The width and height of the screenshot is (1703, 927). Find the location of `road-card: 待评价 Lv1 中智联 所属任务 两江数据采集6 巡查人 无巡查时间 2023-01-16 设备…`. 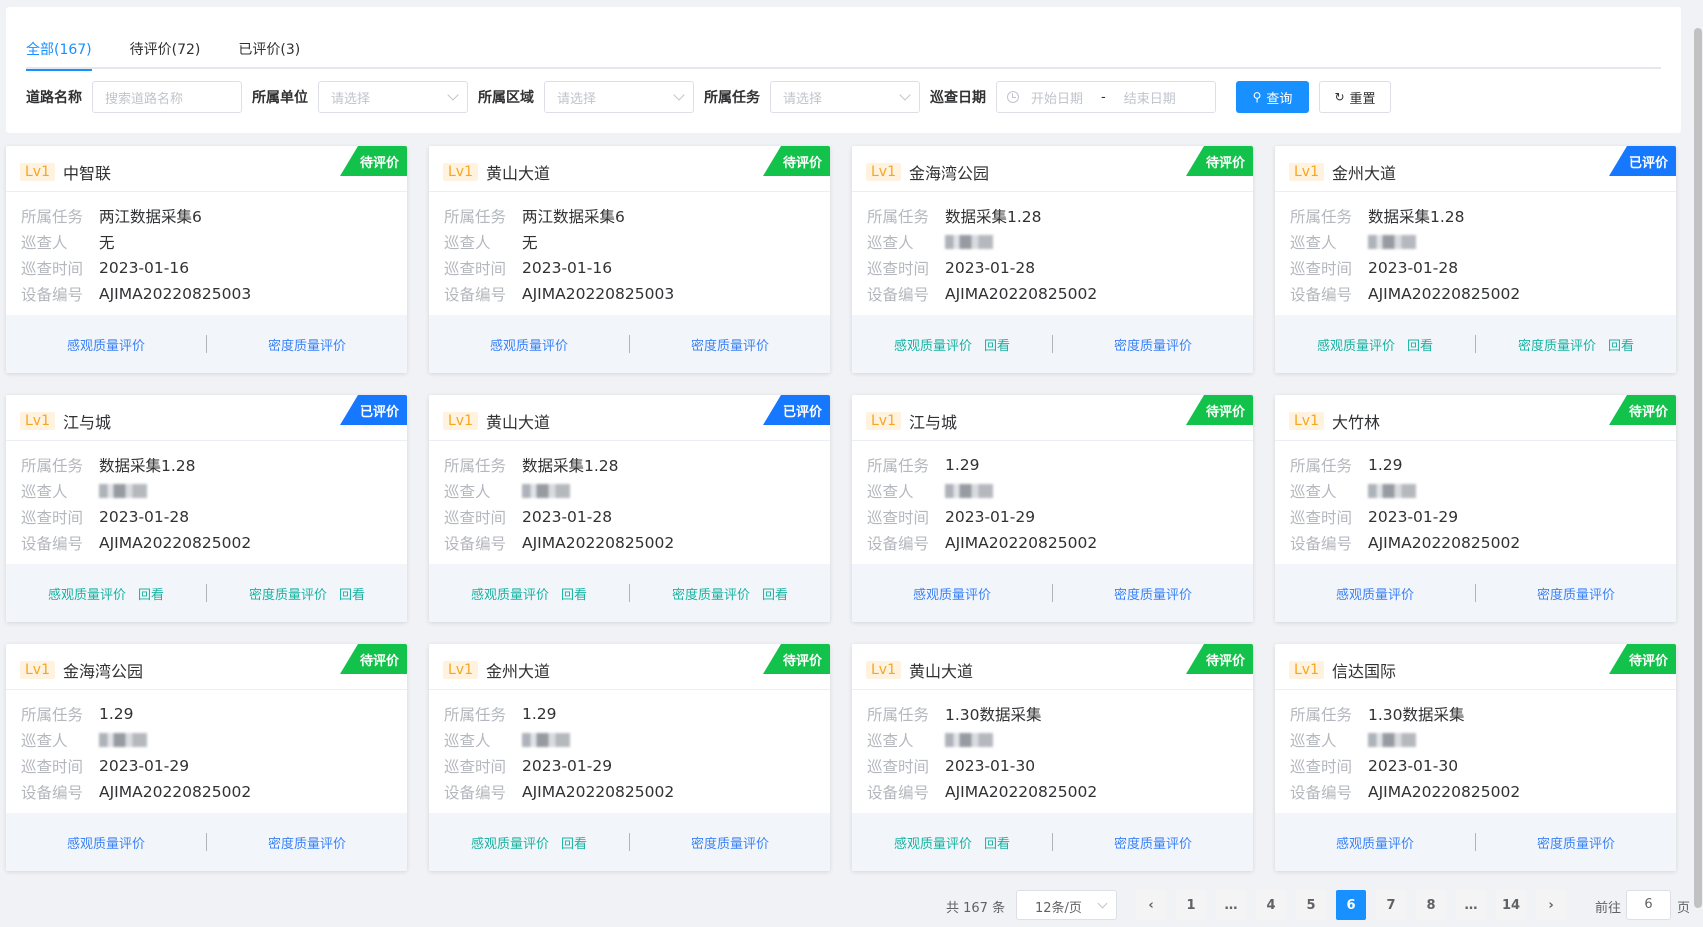

road-card: 待评价 Lv1 中智联 所属任务 两江数据采集6 巡查人 无巡查时间 2023-01-16 设备… is located at coordinates (206, 259).